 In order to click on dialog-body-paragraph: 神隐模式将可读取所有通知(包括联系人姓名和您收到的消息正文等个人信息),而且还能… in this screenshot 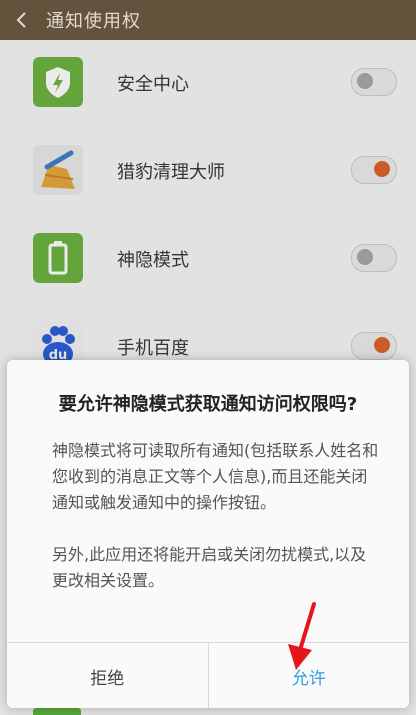, I will do `click(215, 476)`.